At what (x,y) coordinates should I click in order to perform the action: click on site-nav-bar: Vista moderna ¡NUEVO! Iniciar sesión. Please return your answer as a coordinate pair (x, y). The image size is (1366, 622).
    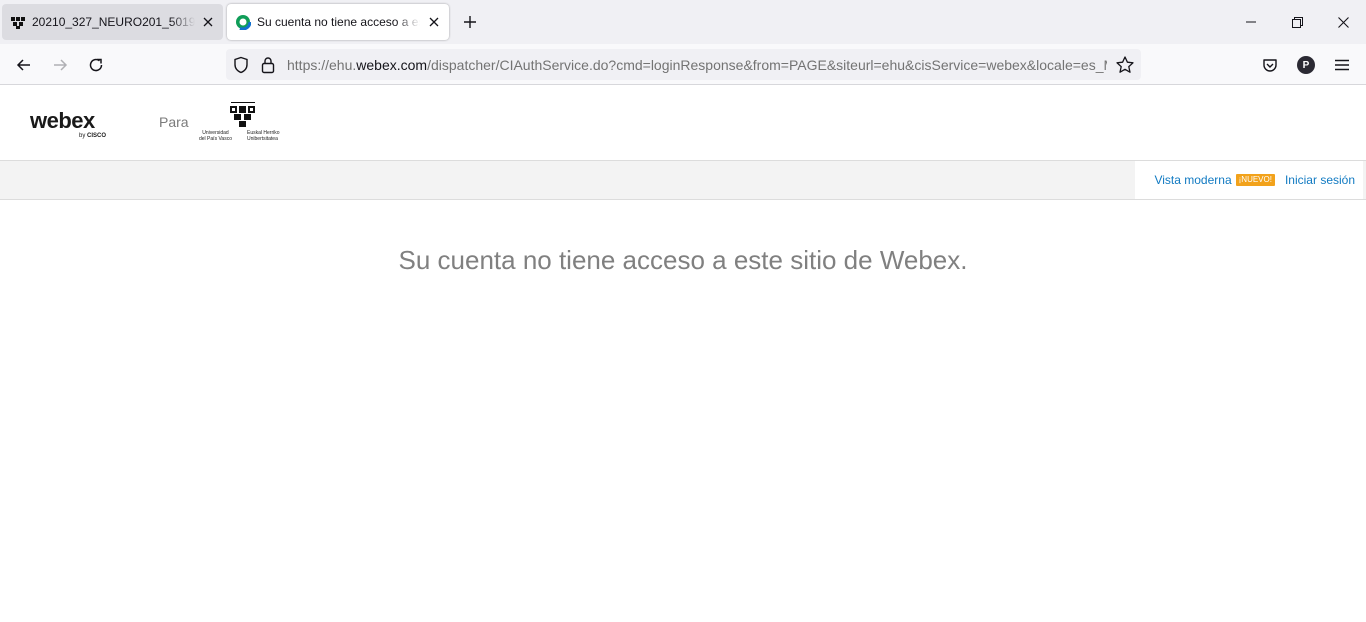
    Looking at the image, I should click on (683, 180).